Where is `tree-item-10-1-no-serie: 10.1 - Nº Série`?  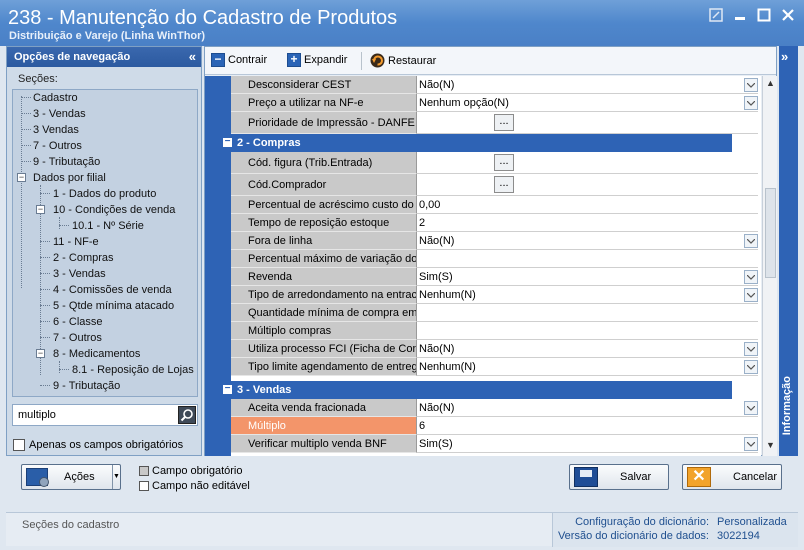
tree-item-10-1-no-serie: 10.1 - Nº Série is located at coordinates (108, 226).